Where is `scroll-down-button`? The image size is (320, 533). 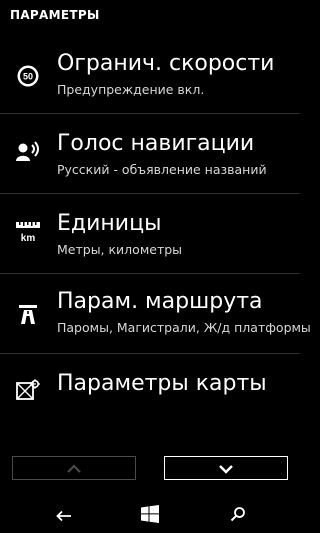
scroll-down-button is located at coordinates (226, 468).